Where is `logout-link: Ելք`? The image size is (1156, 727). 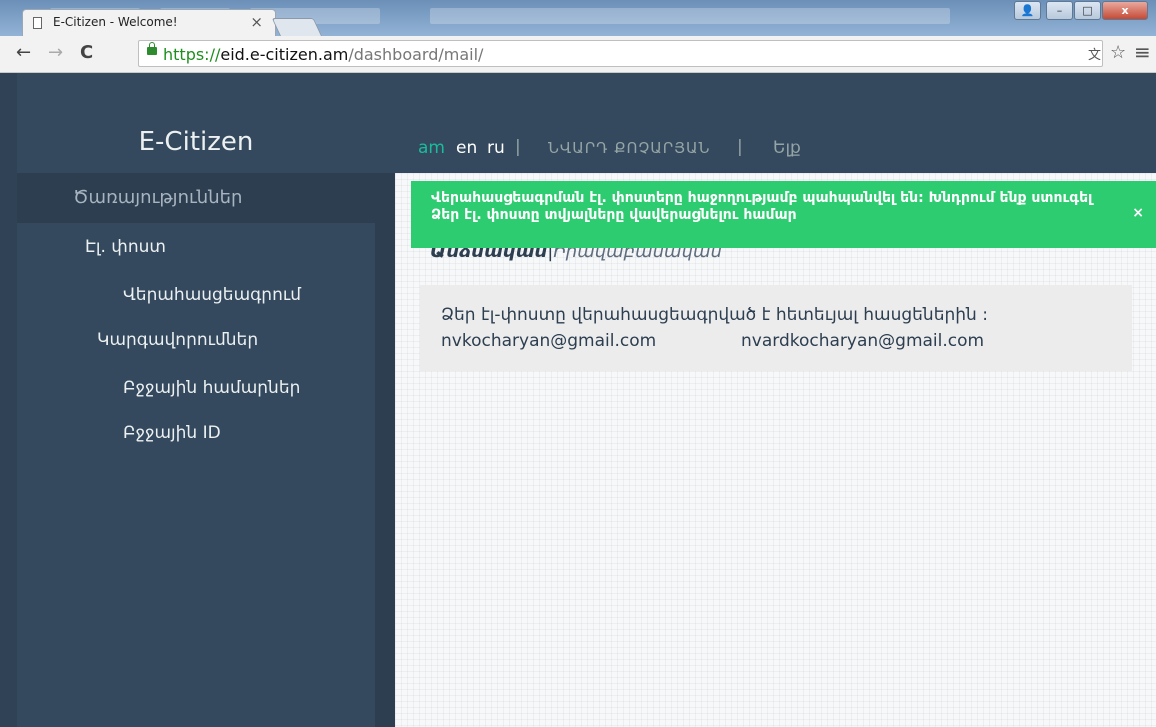
logout-link: Ելք is located at coordinates (787, 148).